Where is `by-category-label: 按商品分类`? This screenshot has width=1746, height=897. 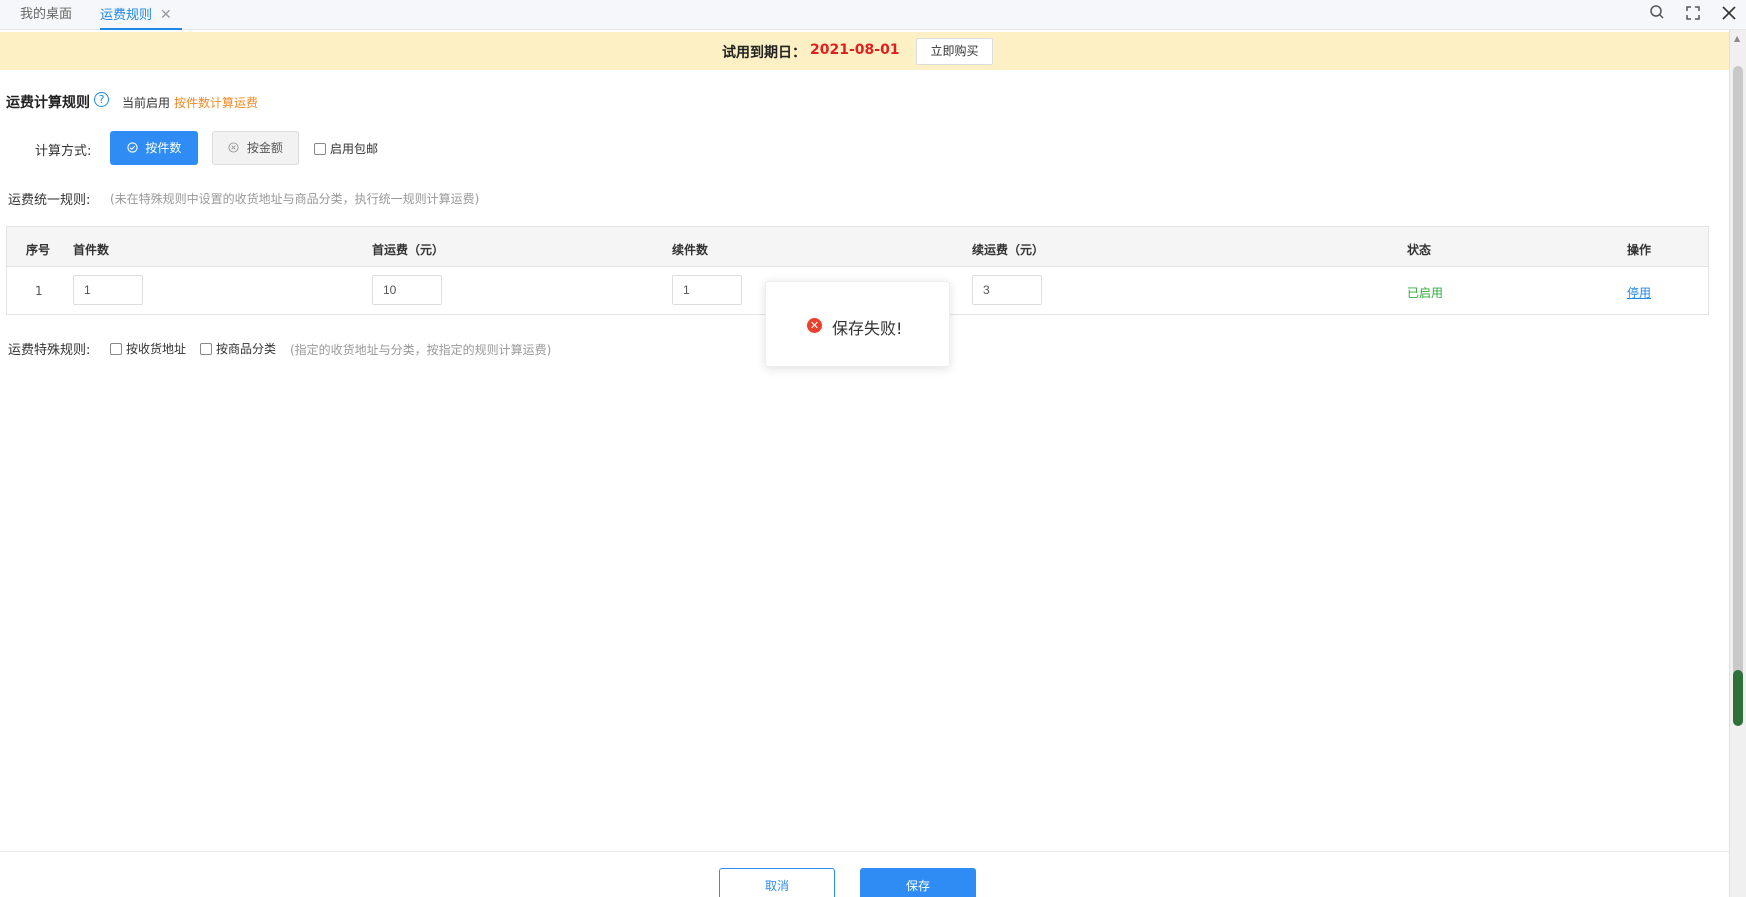
by-category-label: 按商品分类 is located at coordinates (246, 349).